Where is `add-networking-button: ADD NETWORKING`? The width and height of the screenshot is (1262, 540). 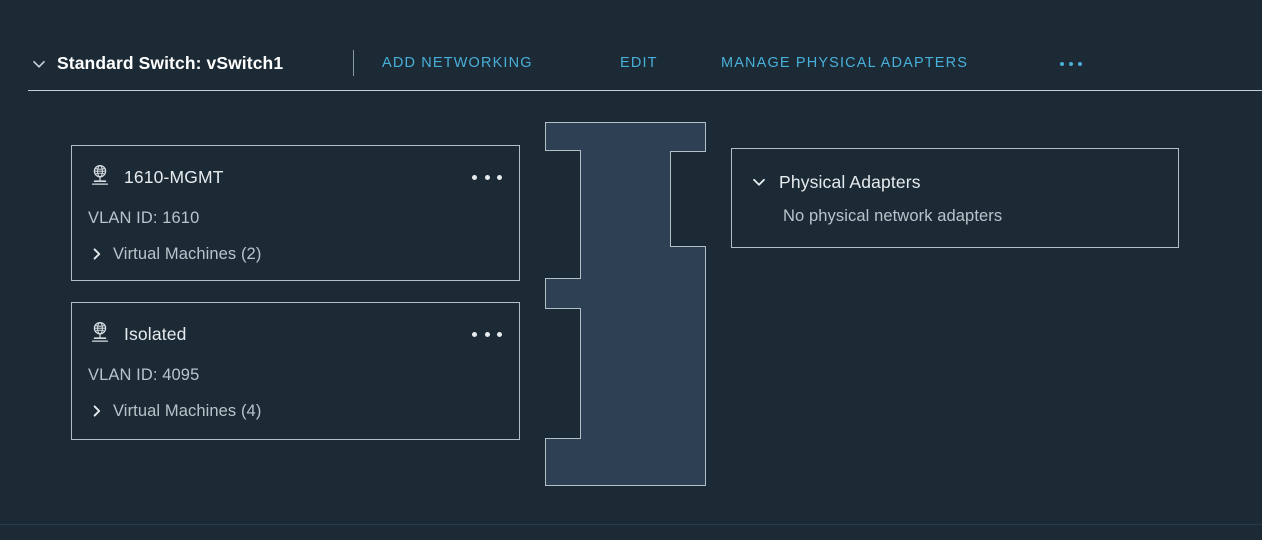
add-networking-button: ADD NETWORKING is located at coordinates (457, 63).